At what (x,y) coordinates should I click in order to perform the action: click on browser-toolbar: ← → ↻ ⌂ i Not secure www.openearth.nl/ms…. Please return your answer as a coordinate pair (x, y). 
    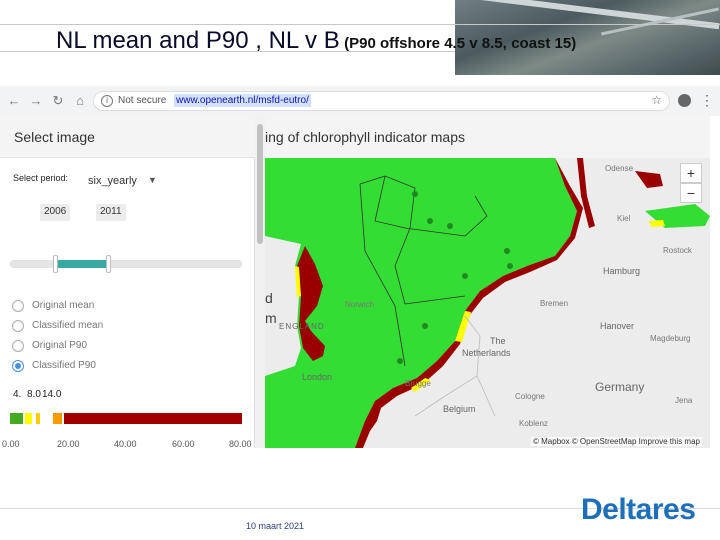
    Looking at the image, I should click on (360, 101).